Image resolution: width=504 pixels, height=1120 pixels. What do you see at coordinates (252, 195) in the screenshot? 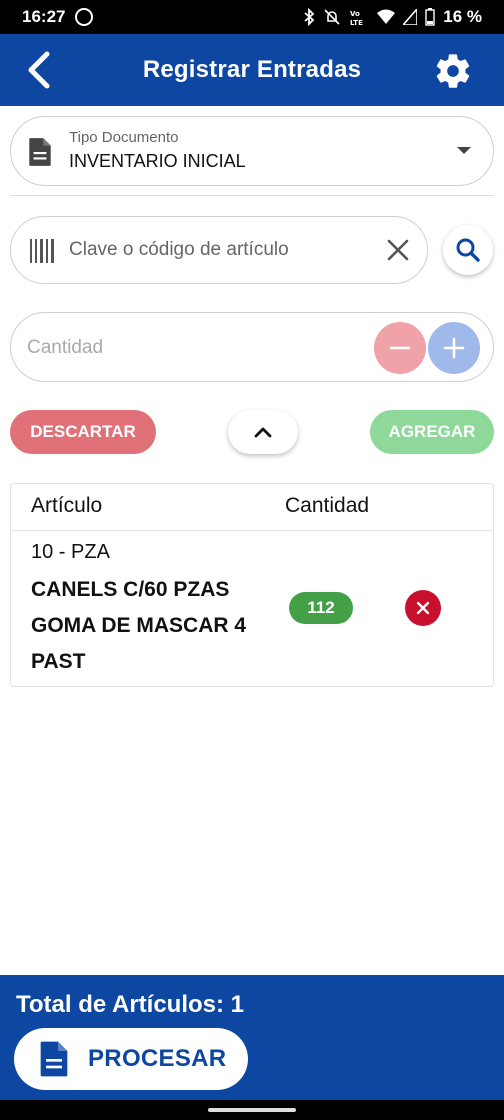
I see `divider` at bounding box center [252, 195].